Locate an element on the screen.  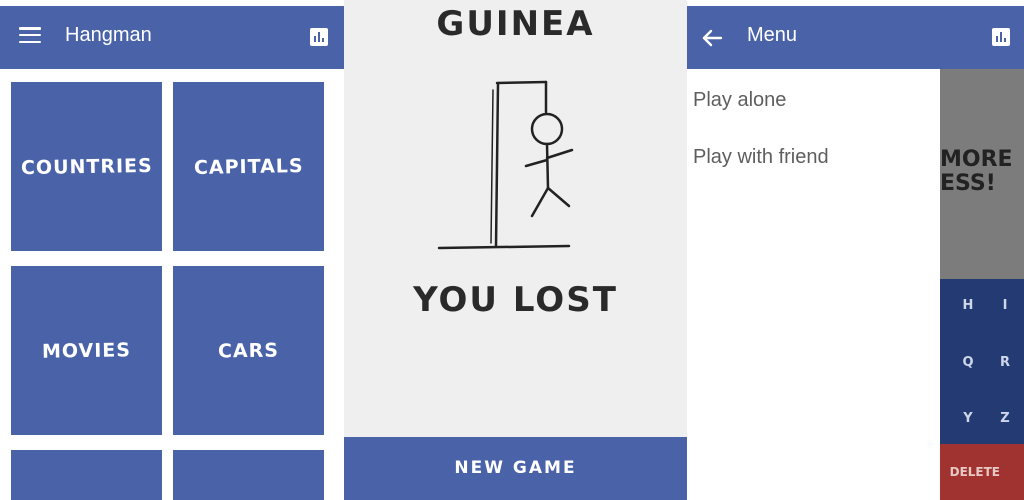
category-label: MOVIES is located at coordinates (86, 350).